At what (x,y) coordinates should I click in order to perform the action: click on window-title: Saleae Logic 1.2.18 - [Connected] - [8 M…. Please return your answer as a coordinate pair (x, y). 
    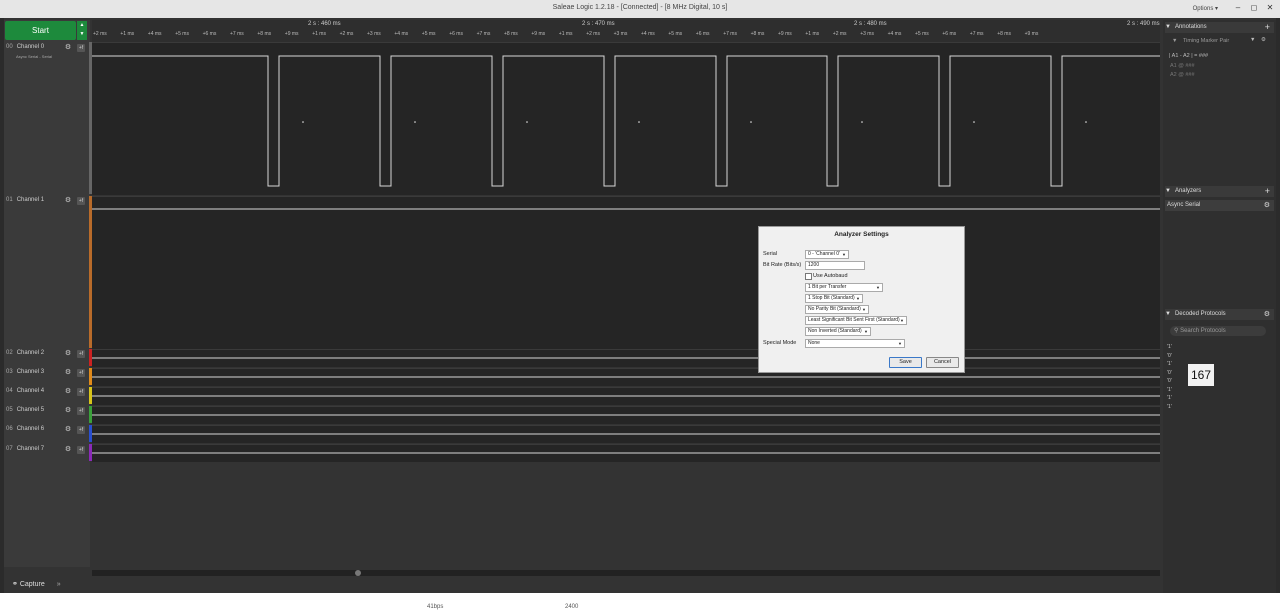
    Looking at the image, I should click on (640, 7).